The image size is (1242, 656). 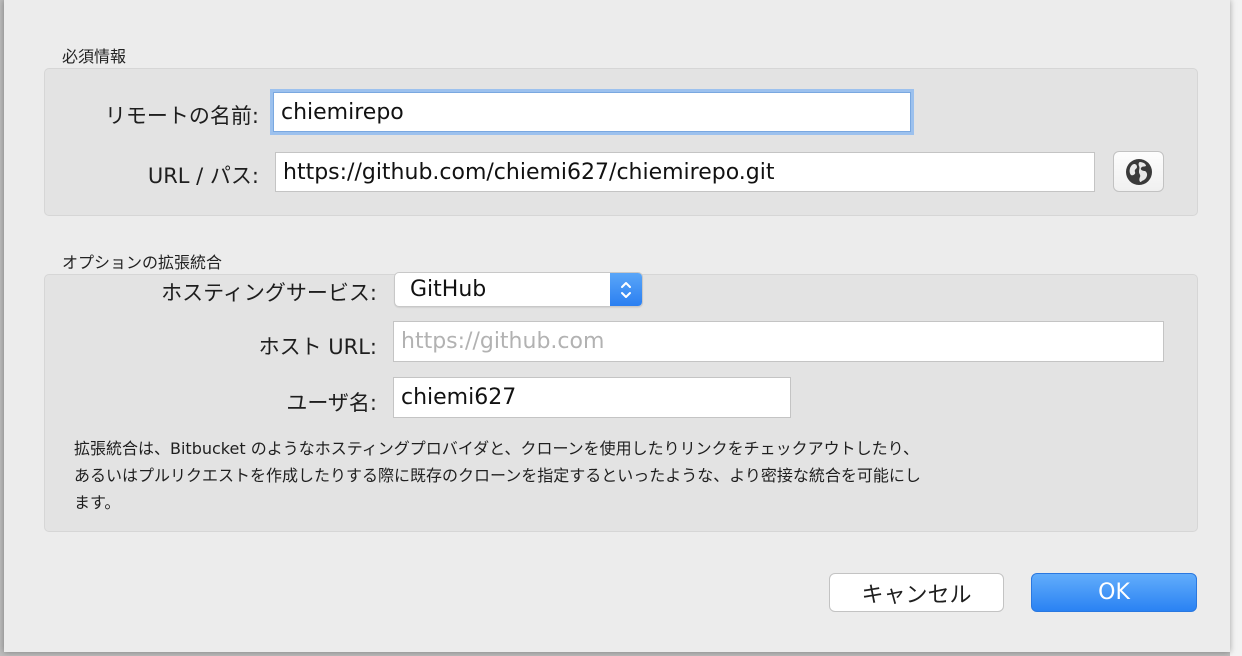 What do you see at coordinates (94, 56) in the screenshot?
I see `required-section-title: 必須情報` at bounding box center [94, 56].